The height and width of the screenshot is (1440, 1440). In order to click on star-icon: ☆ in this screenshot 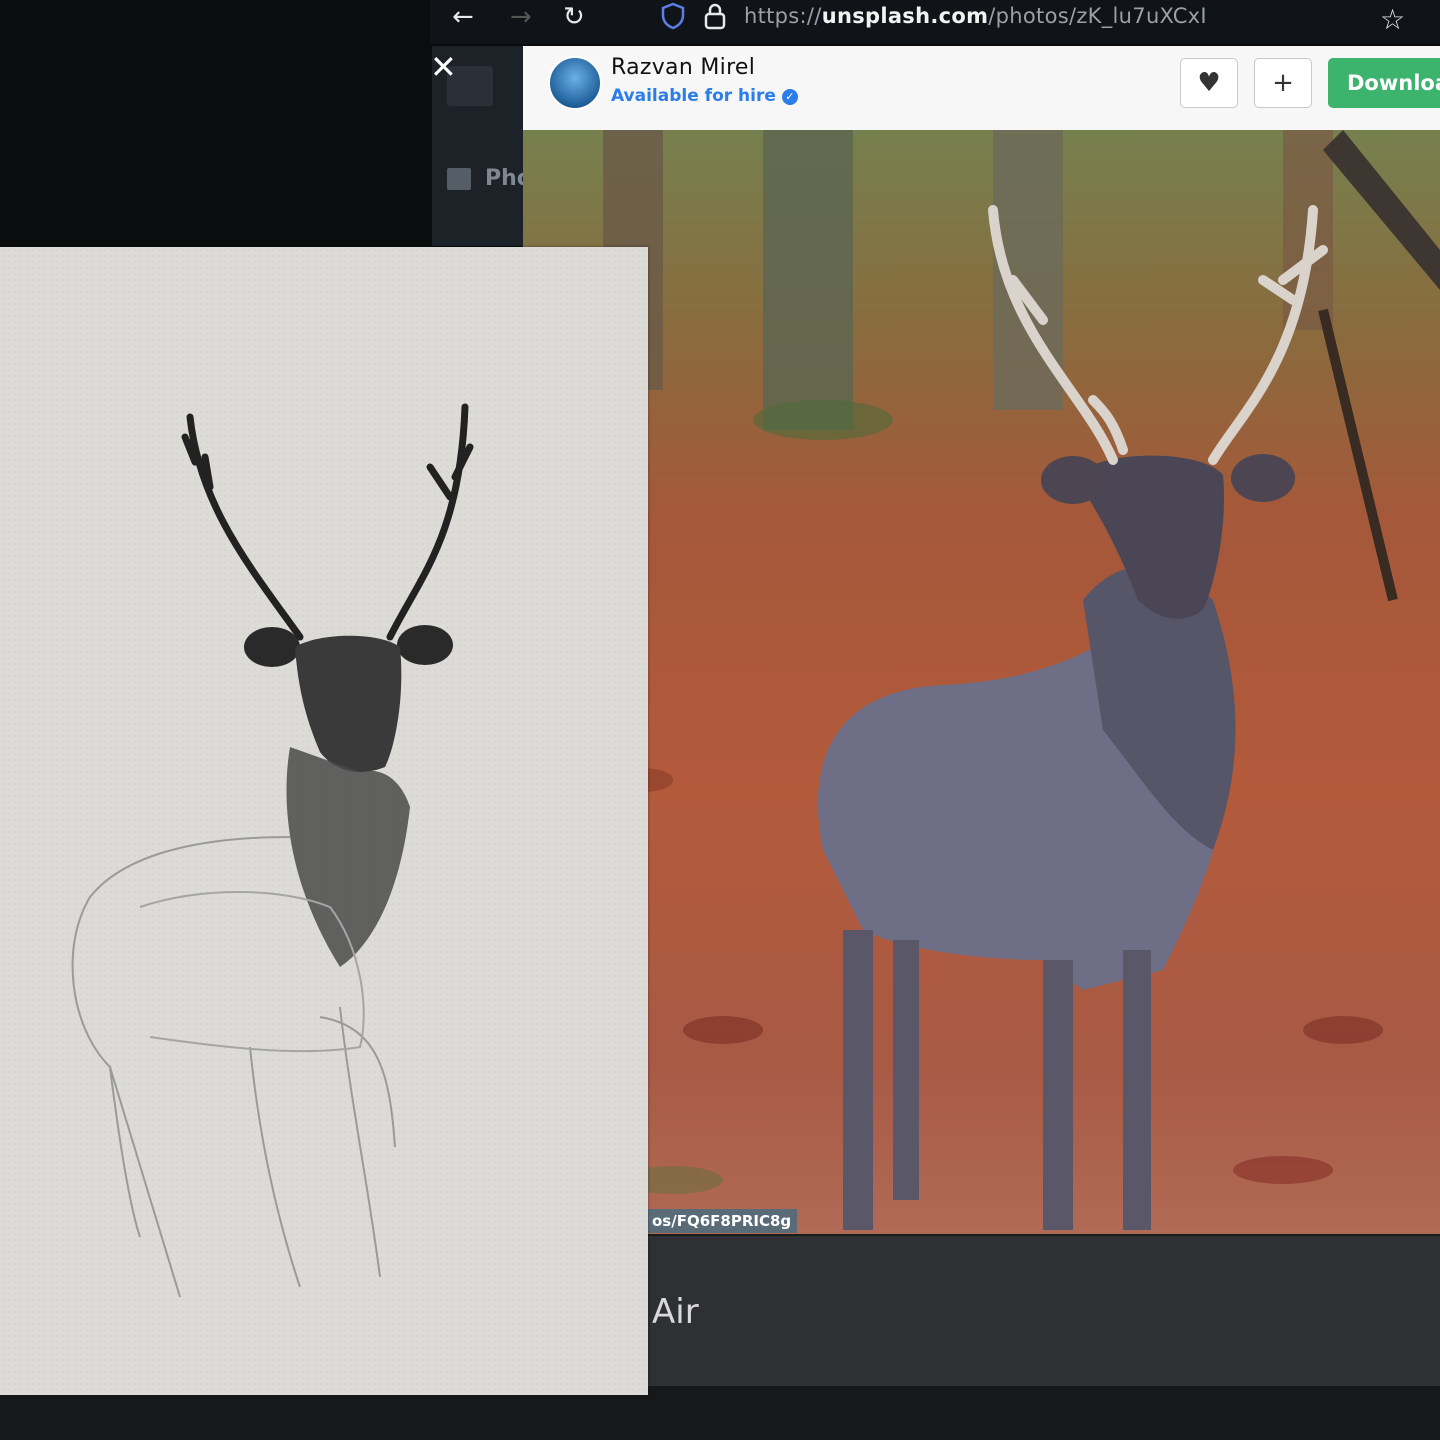, I will do `click(1392, 19)`.